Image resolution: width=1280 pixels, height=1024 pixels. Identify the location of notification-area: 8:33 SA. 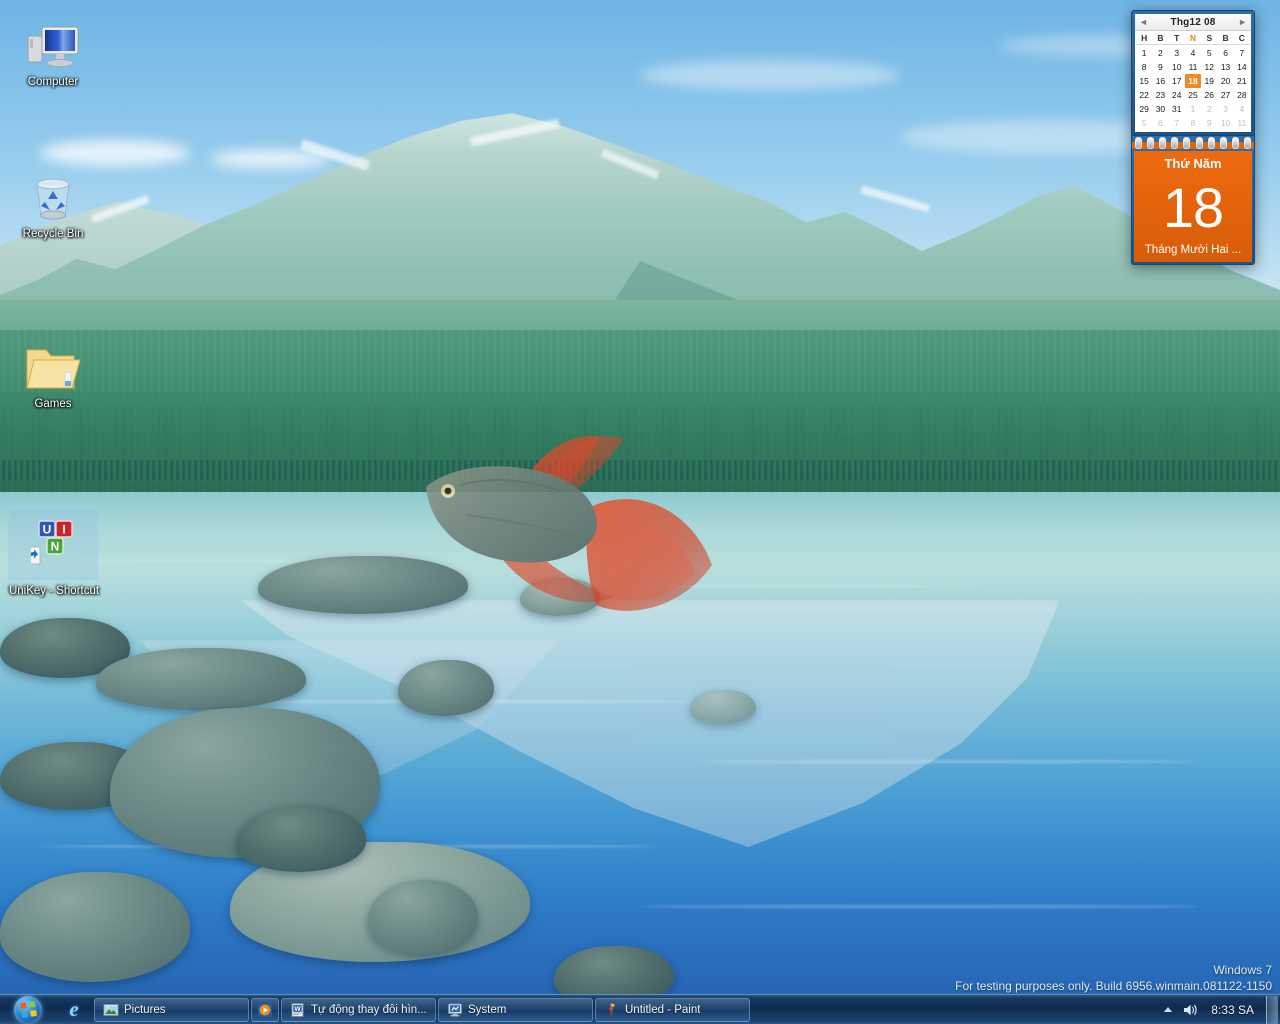
(1218, 1009).